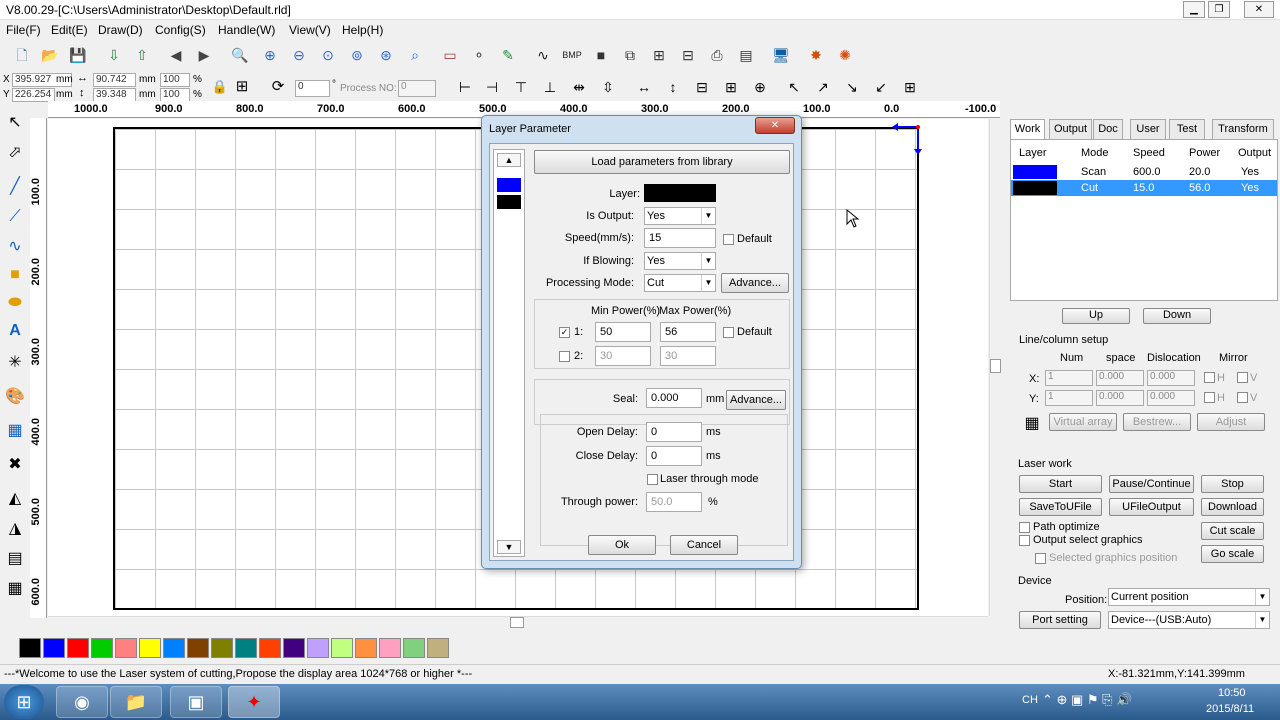  I want to click on virtual-array-button: Virtual array, so click(1083, 422).